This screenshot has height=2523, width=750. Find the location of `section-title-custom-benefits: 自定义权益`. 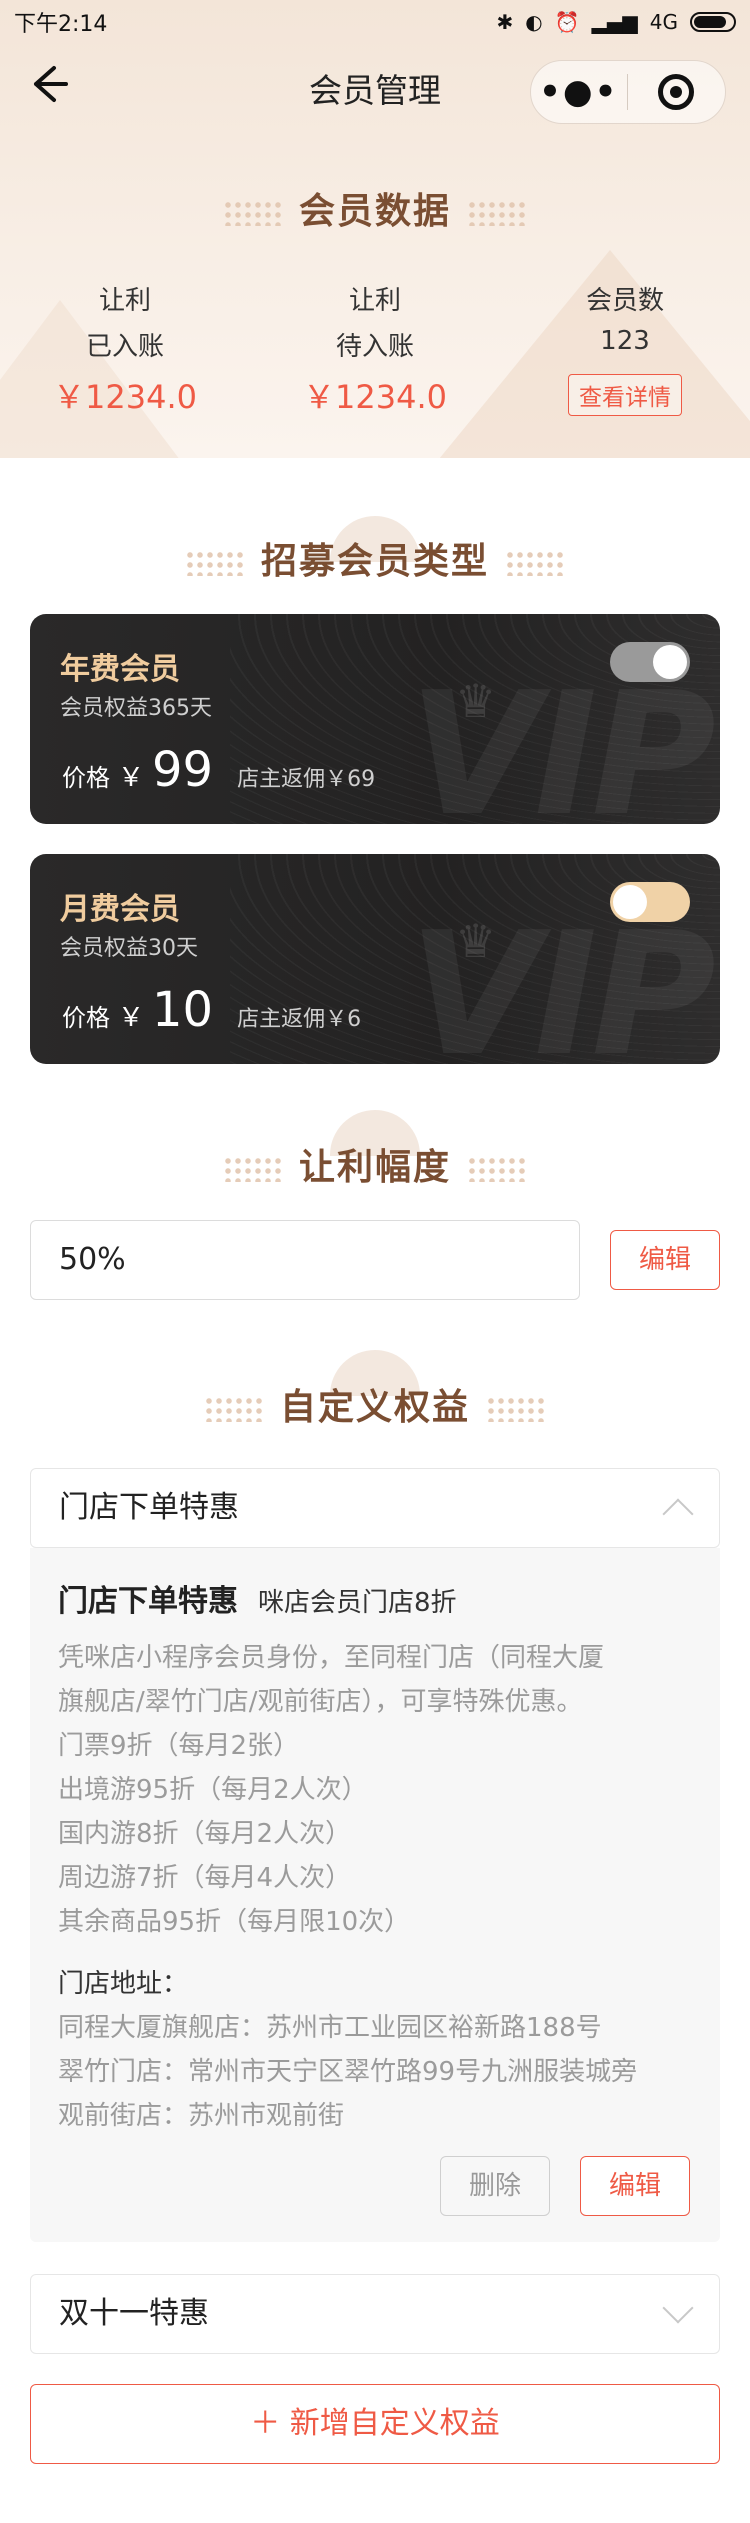

section-title-custom-benefits: 自定义权益 is located at coordinates (375, 1404).